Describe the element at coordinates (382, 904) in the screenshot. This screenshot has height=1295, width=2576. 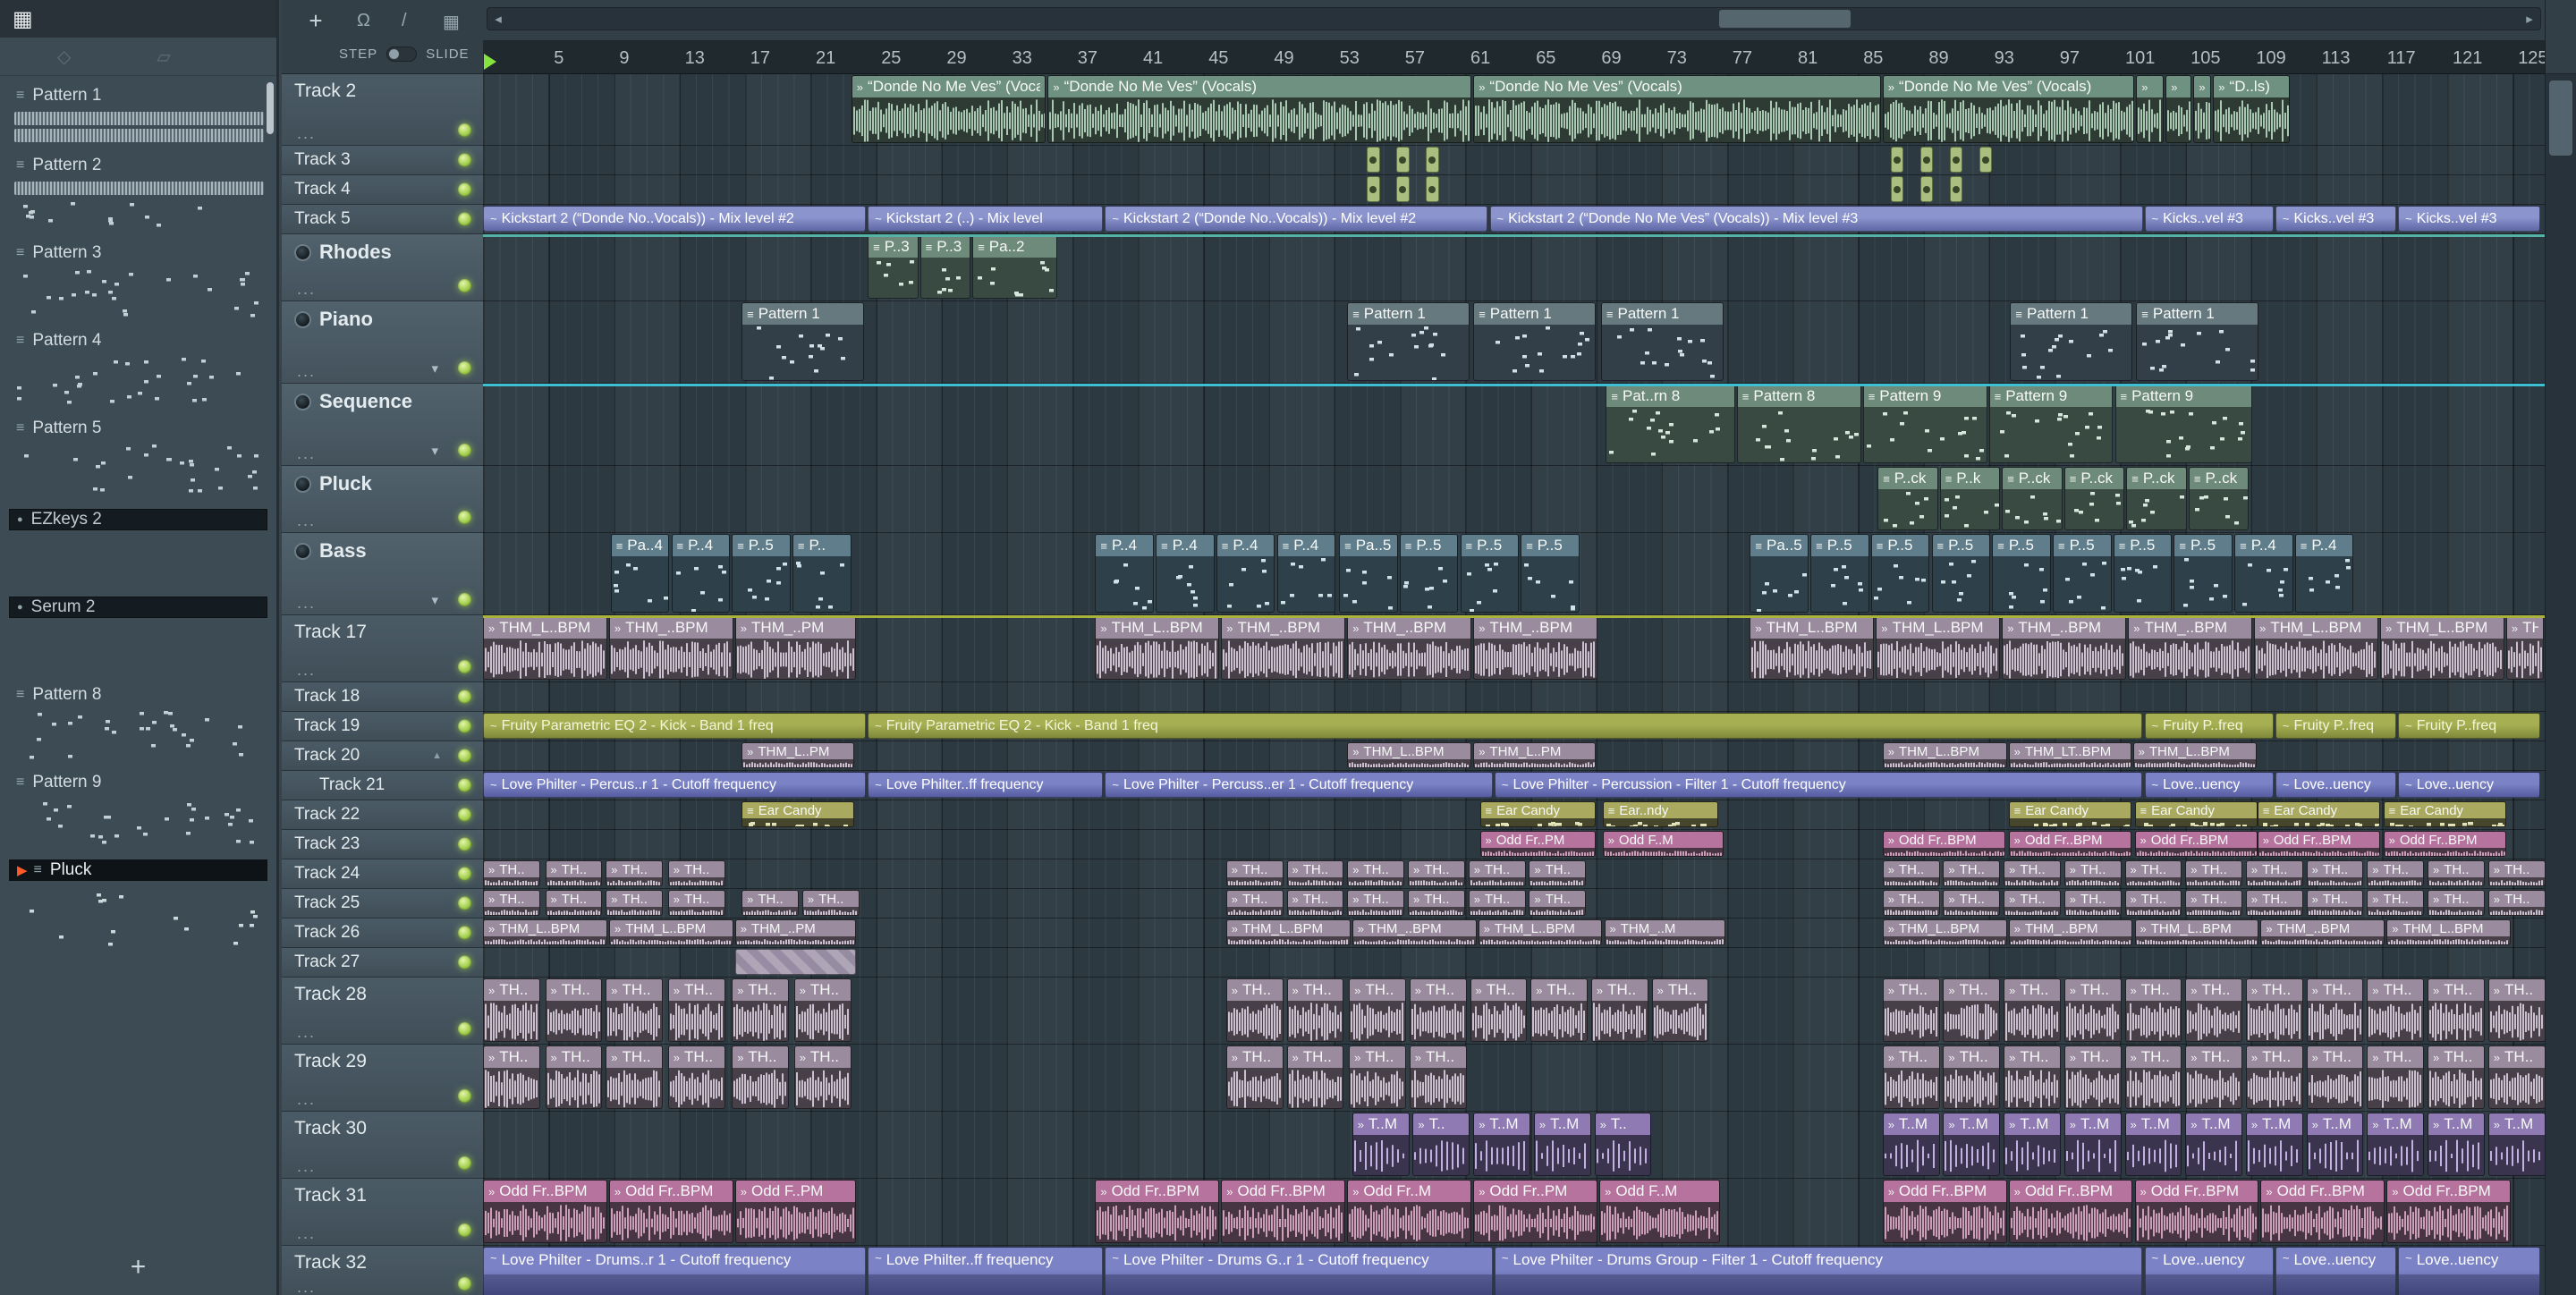
I see `track-header-track-25: Track 25` at that location.